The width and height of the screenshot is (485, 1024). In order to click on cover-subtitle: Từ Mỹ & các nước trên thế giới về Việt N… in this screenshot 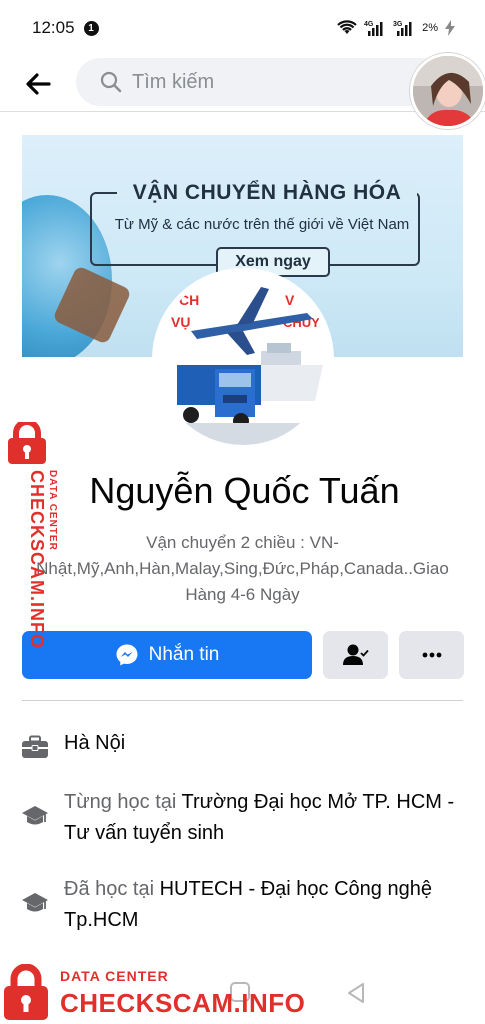, I will do `click(262, 224)`.